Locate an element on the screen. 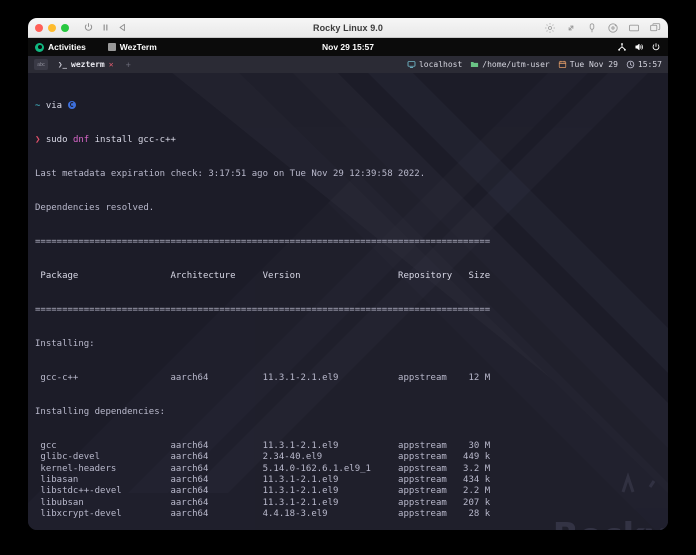 Image resolution: width=696 pixels, height=555 pixels. folder-icon is located at coordinates (474, 64).